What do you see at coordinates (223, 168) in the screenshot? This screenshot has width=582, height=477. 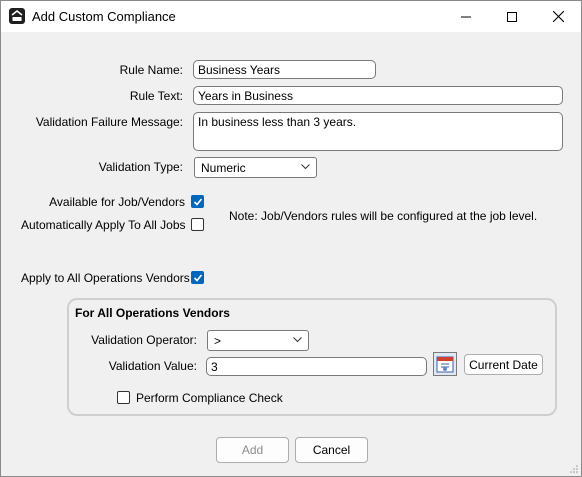 I see `validation-type-value: Numeric` at bounding box center [223, 168].